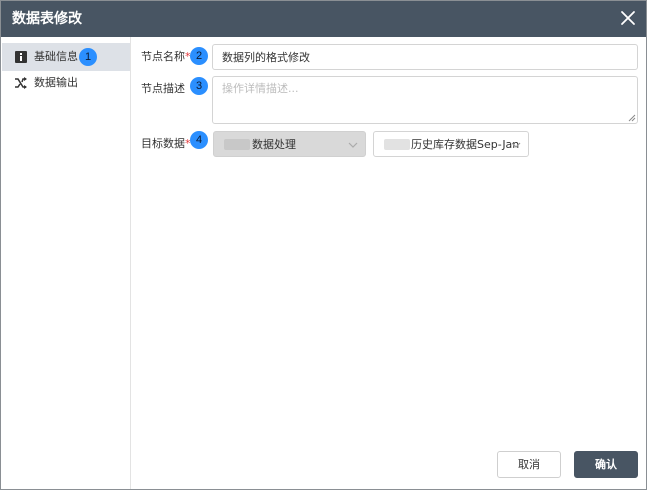 The height and width of the screenshot is (490, 647). I want to click on sidebar-item-basic-info: 基础信息 1, so click(66, 57).